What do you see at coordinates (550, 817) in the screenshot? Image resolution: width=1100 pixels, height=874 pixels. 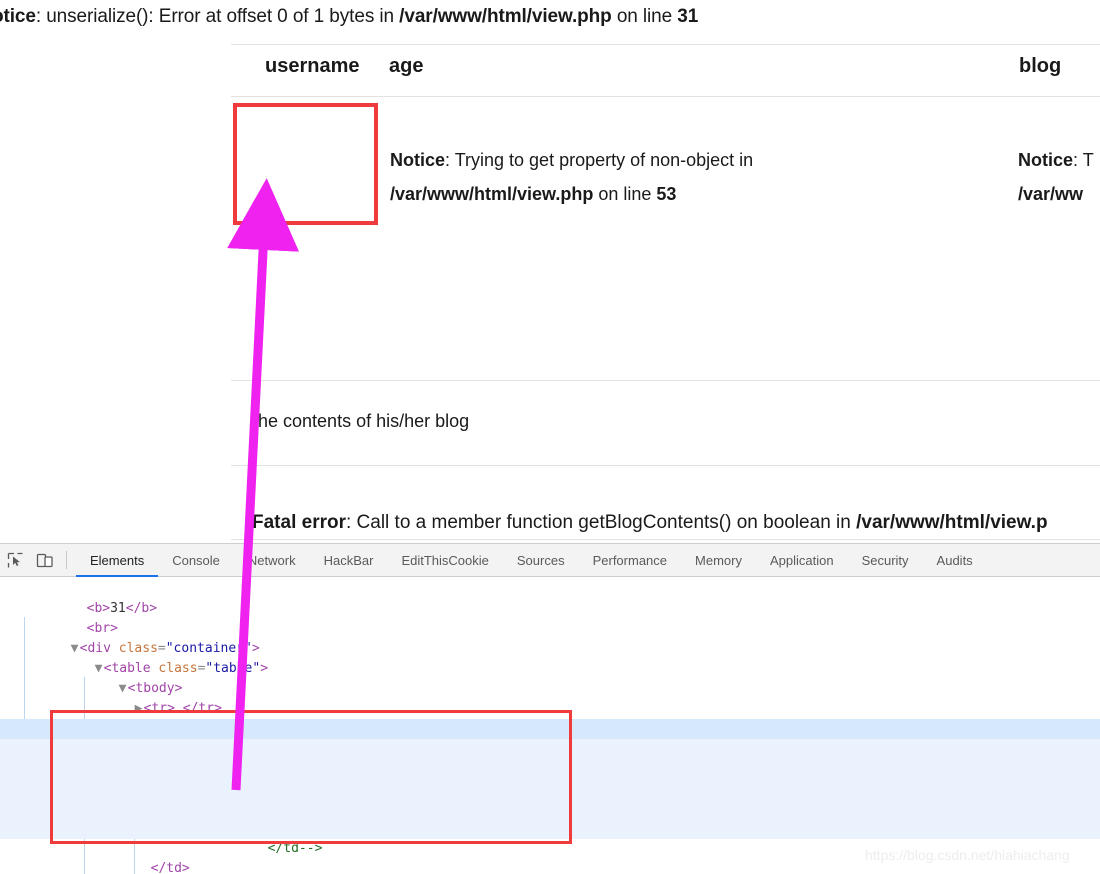 I see `dom-node-php-exit: exit(0);` at bounding box center [550, 817].